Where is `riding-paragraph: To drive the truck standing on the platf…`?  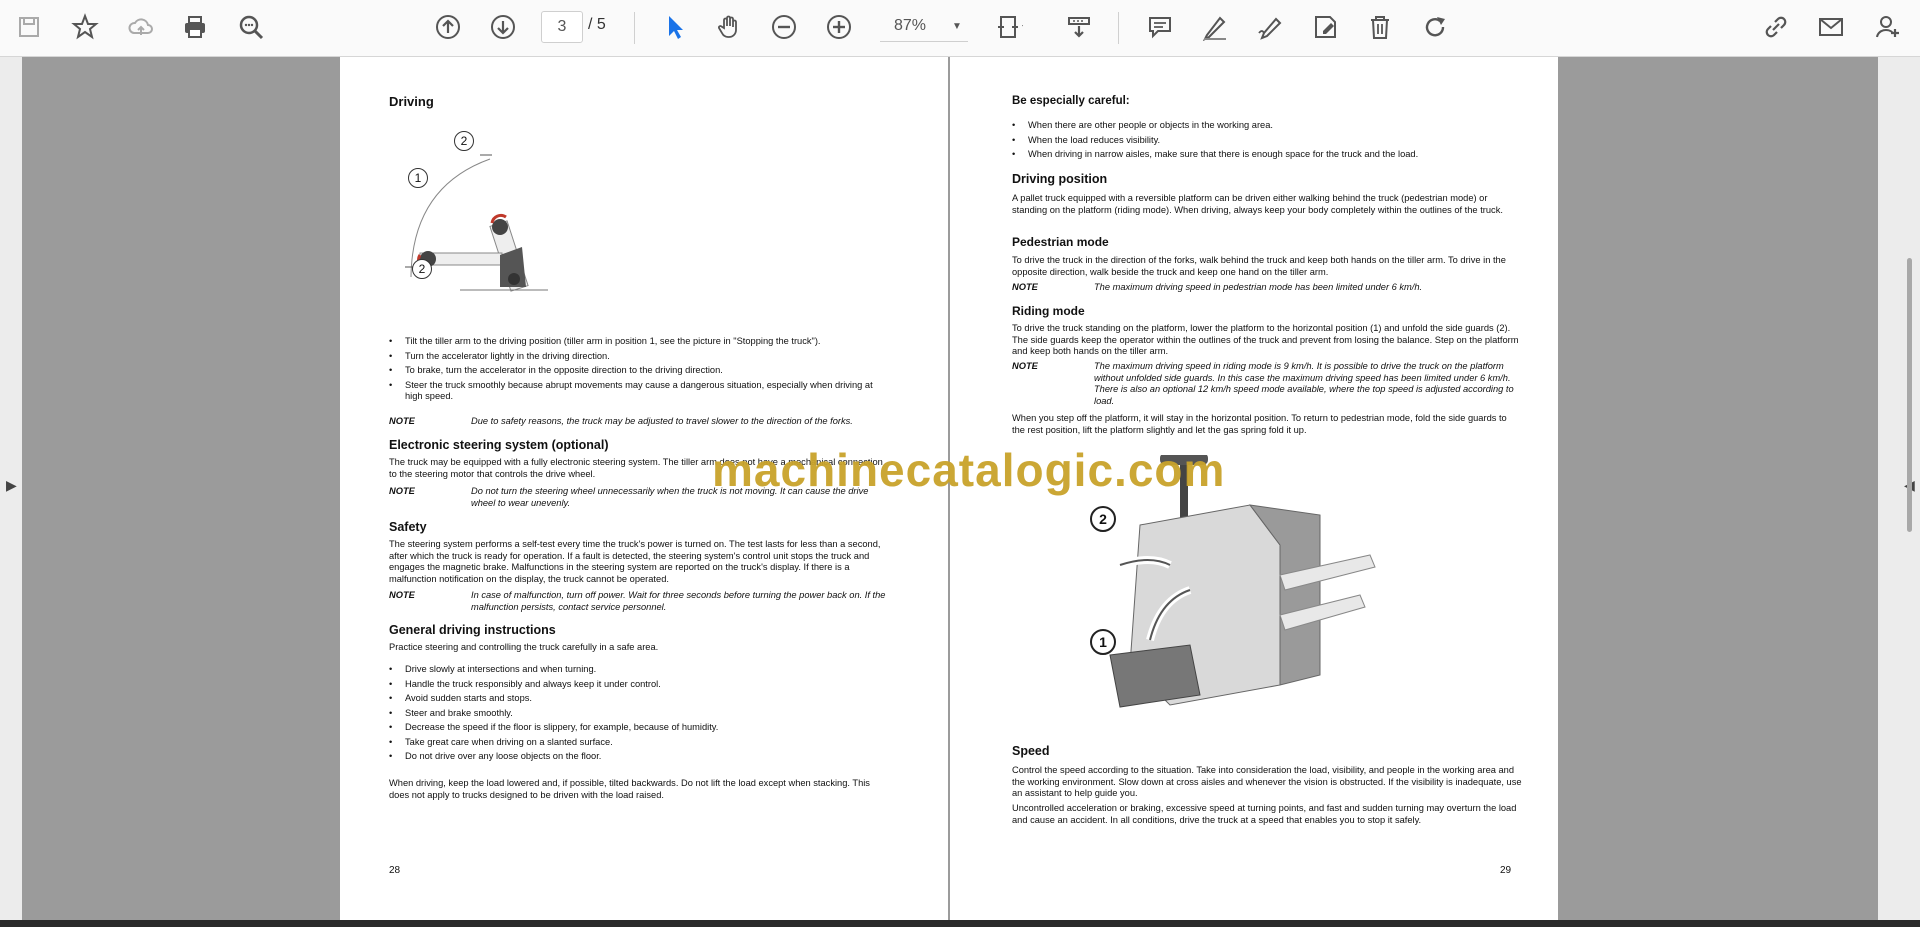
riding-paragraph: To drive the truck standing on the platf… is located at coordinates (1265, 339).